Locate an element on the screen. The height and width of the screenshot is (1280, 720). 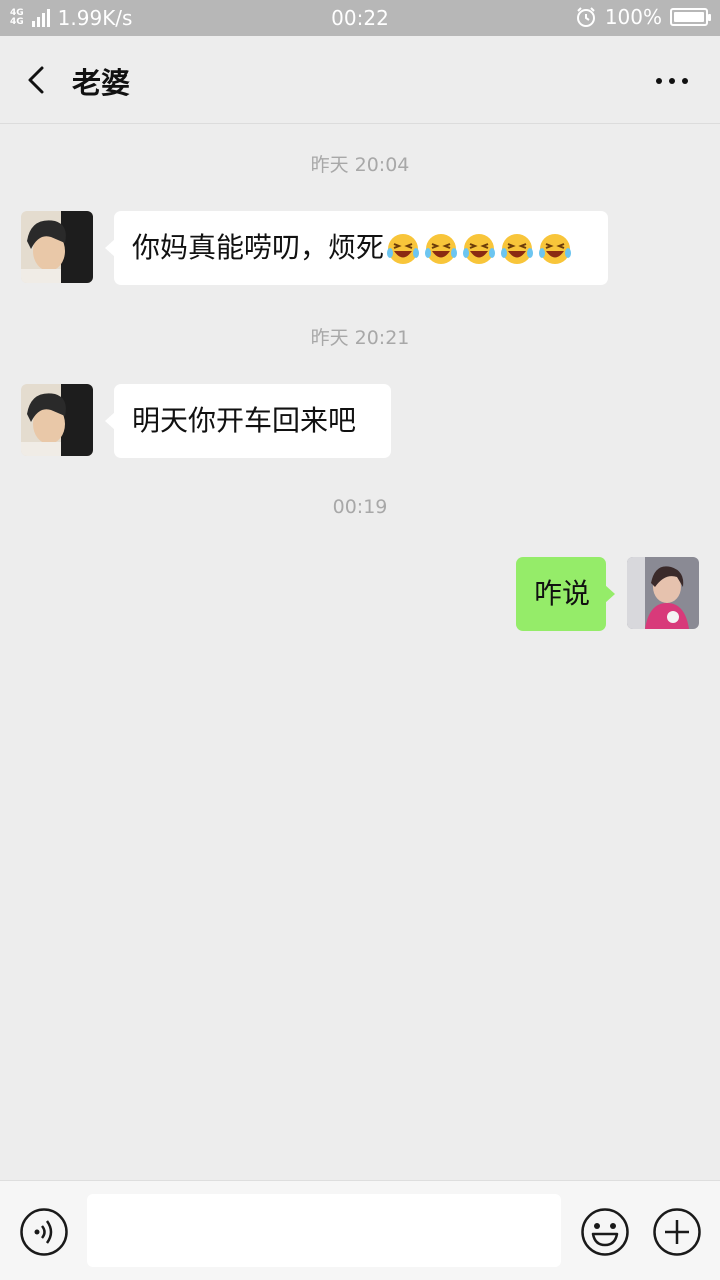
message-bubble: 你妈真能唠叨，烦死 is located at coordinates (356, 248).